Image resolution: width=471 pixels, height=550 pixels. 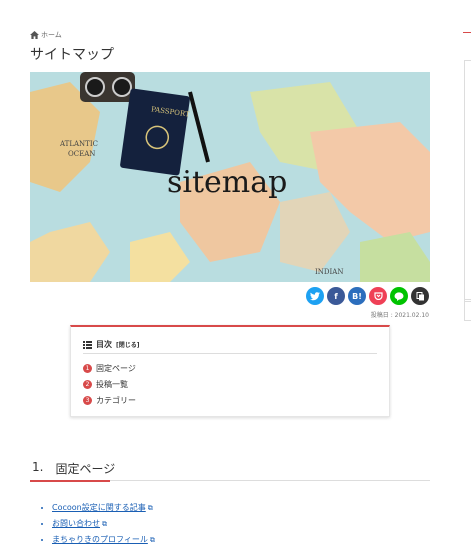 What do you see at coordinates (104, 344) in the screenshot?
I see `toc-title: 目次` at bounding box center [104, 344].